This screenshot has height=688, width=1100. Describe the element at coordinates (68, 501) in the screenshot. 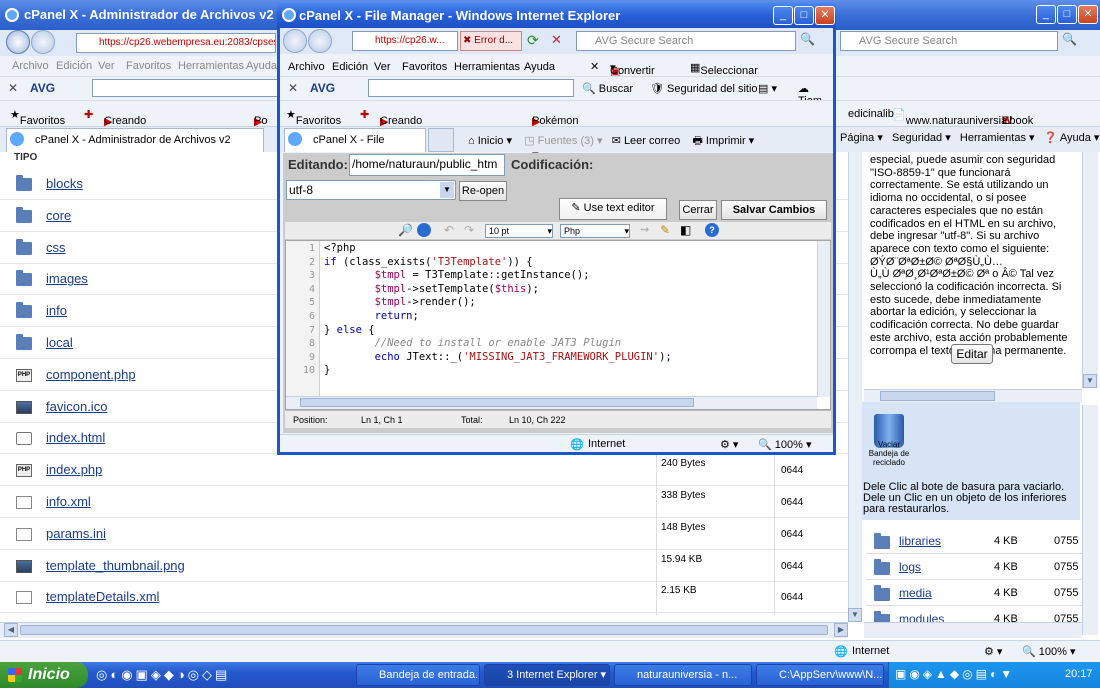

I see `file-name-link: info.xml` at that location.